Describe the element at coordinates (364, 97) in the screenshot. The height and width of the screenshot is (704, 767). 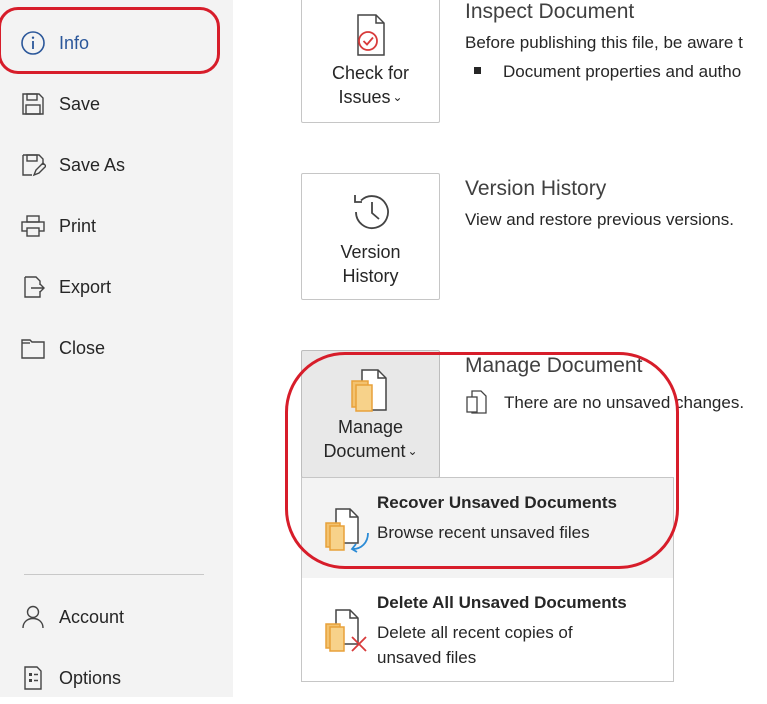
I see `check-for-issues-label-2-text: Issues` at that location.